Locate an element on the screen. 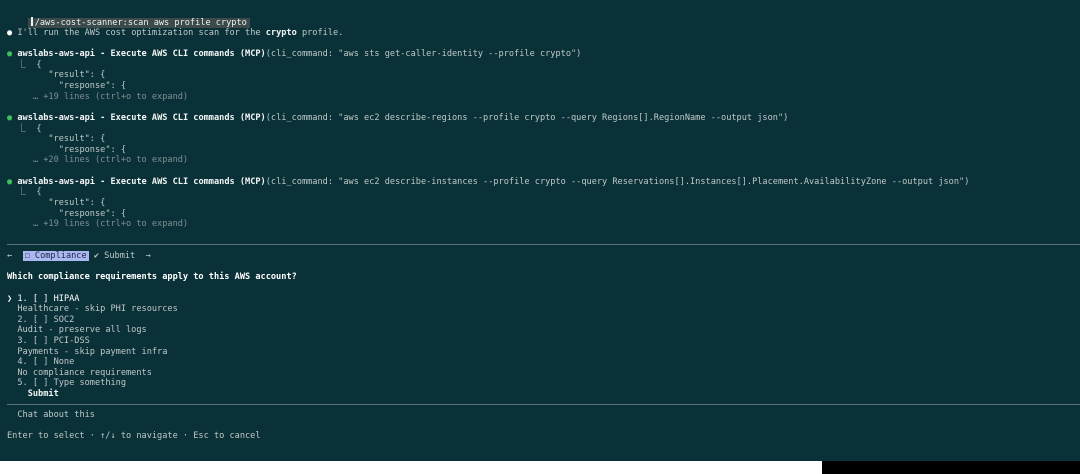 The image size is (1080, 474). option-desc-text: Healthcare - skip PHI resources is located at coordinates (97, 309).